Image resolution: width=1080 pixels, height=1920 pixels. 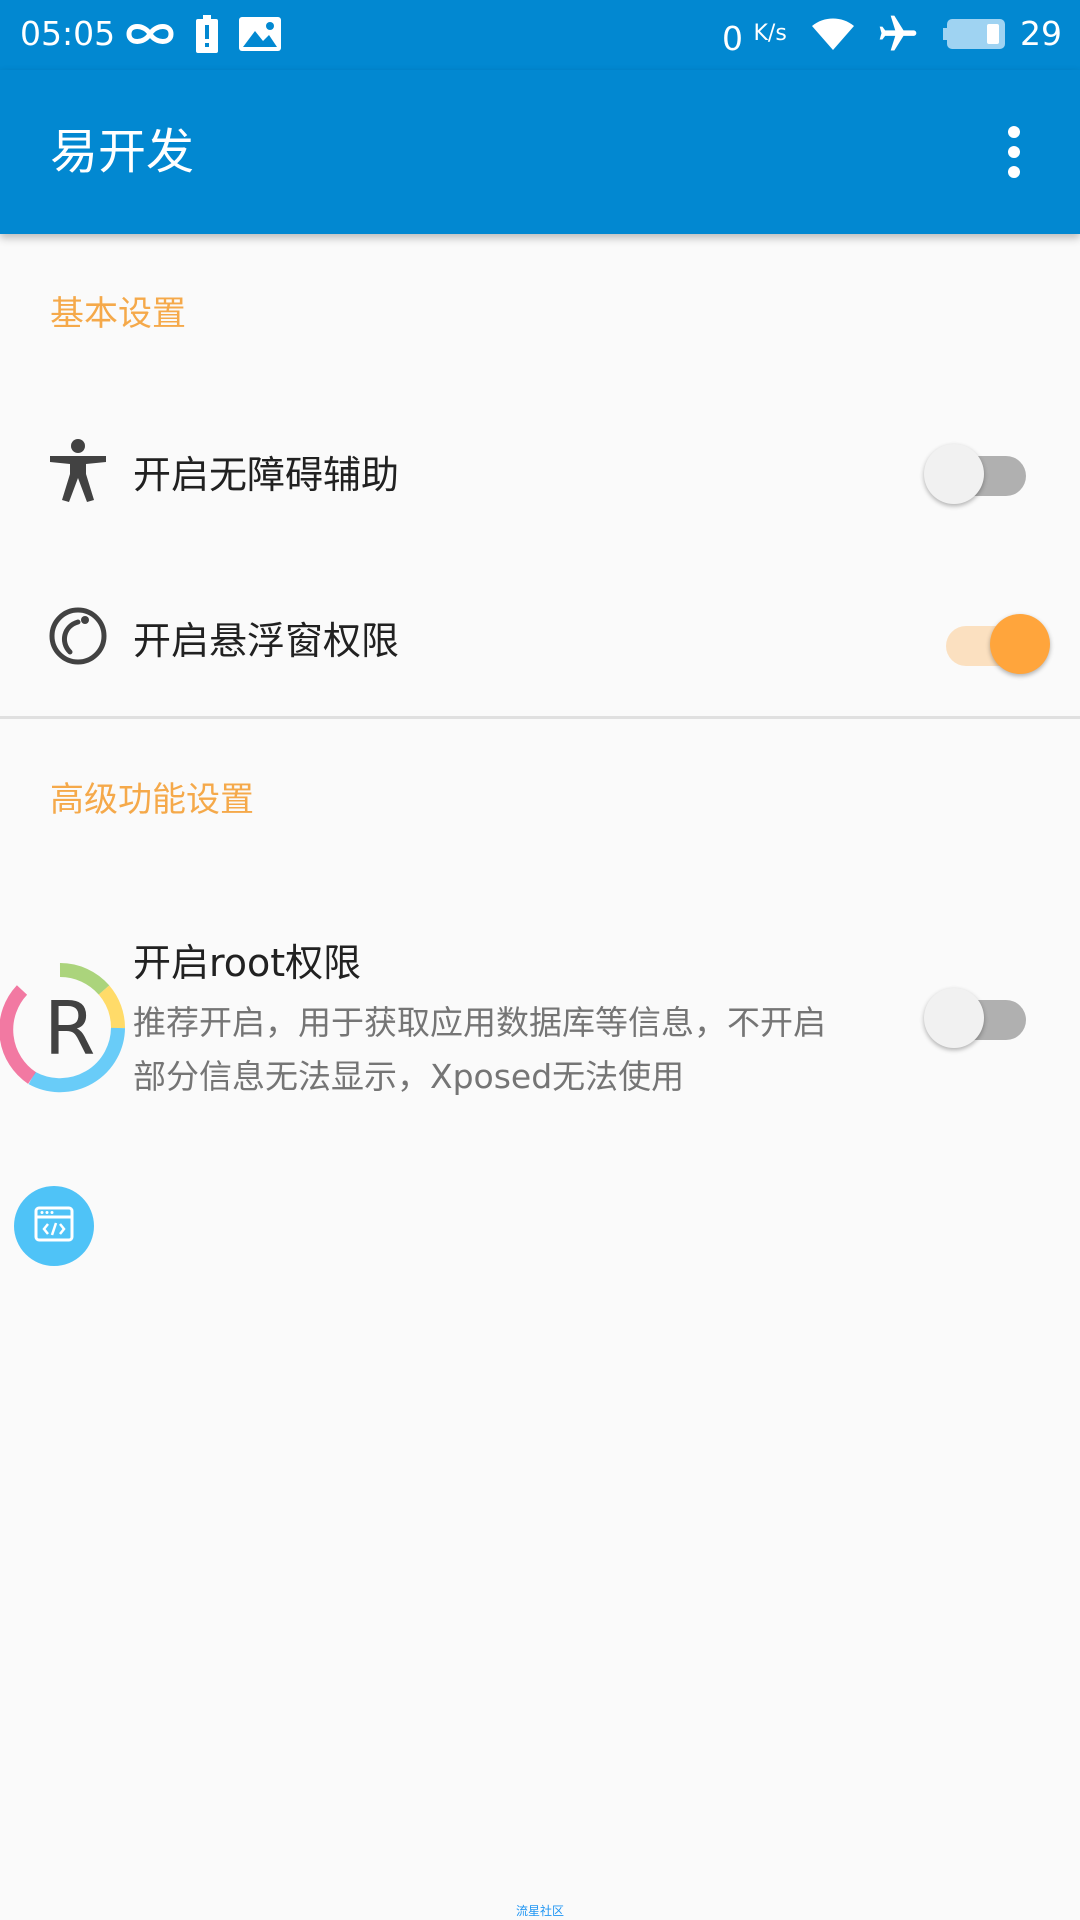 I want to click on pref-overlay-title: 开启悬浮窗权限, so click(x=266, y=641).